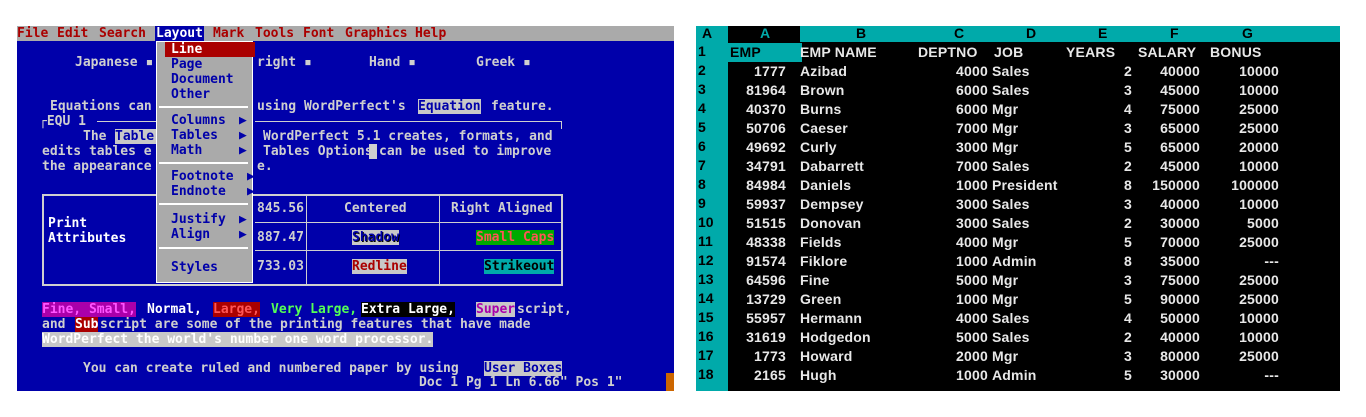 This screenshot has height=417, width=1366. Describe the element at coordinates (757, 375) in the screenshot. I see `table-cell: 2165` at that location.